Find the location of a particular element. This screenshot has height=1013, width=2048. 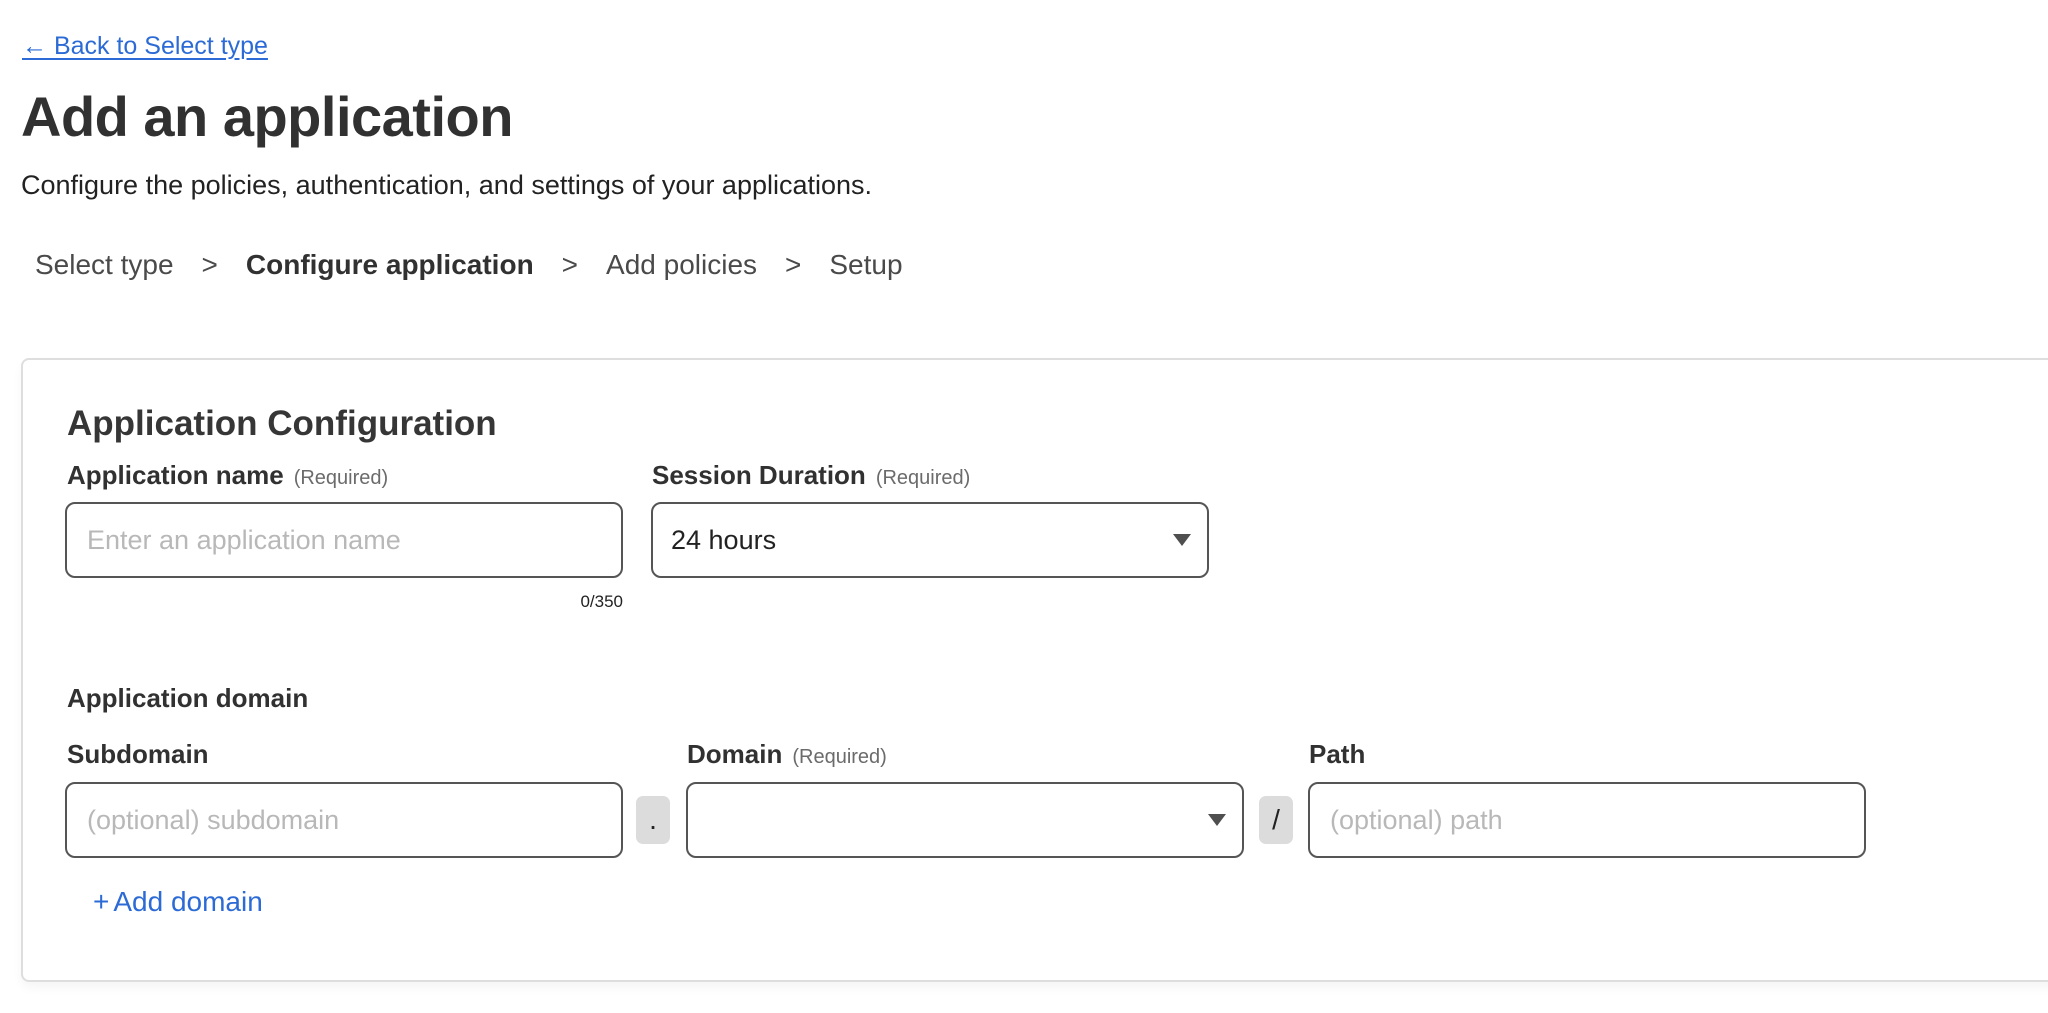

step-setup: Setup is located at coordinates (865, 265).